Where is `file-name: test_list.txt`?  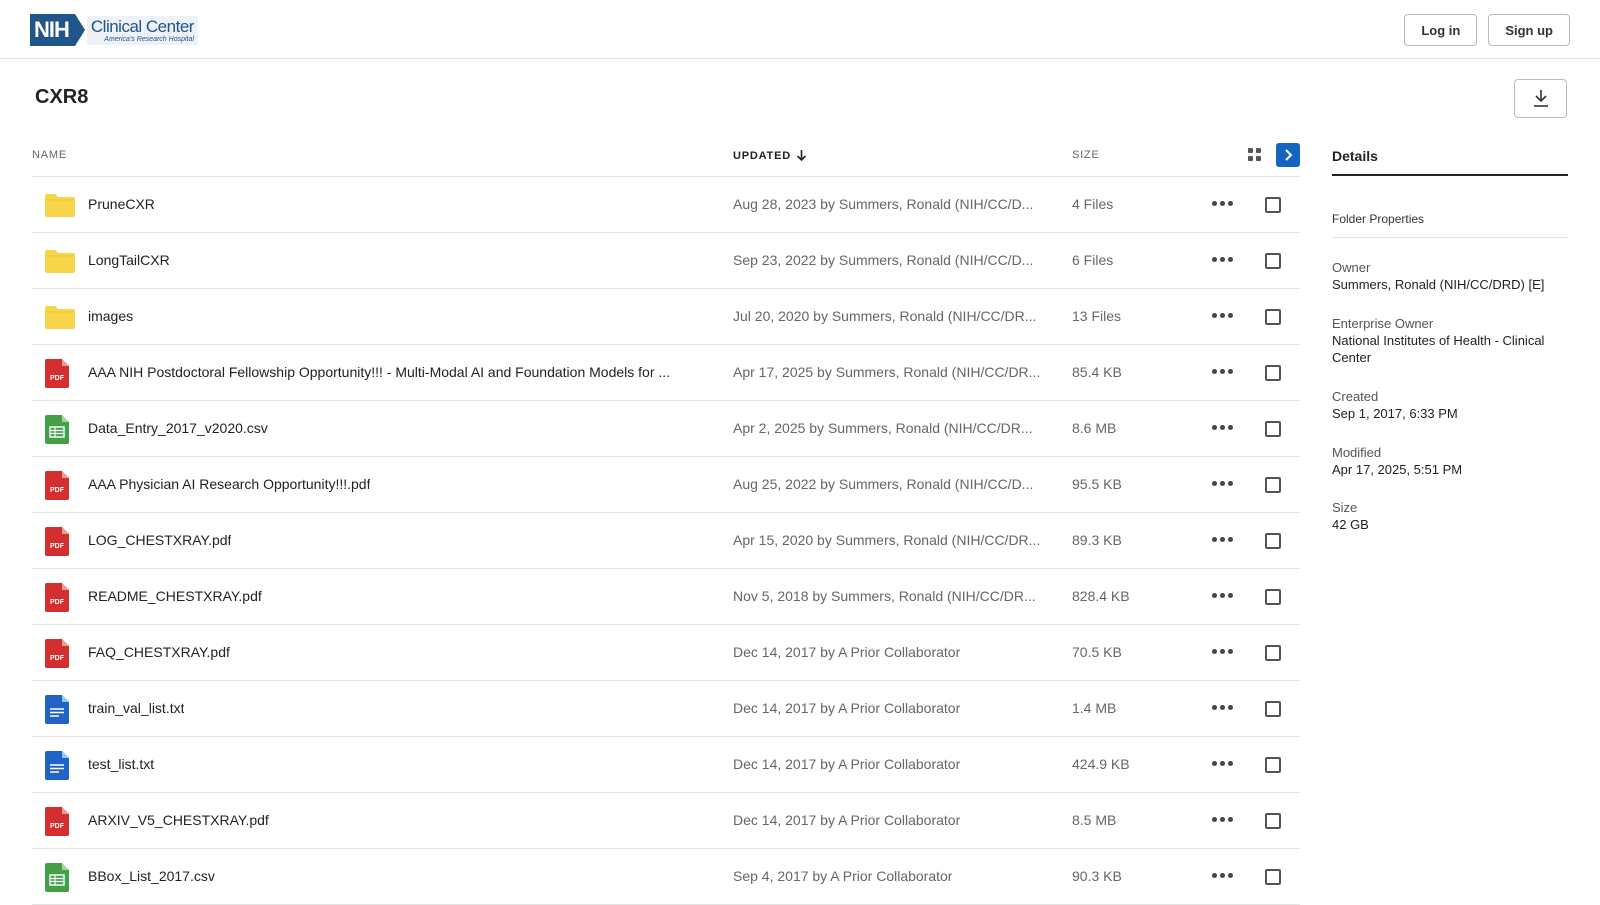 file-name: test_list.txt is located at coordinates (121, 764).